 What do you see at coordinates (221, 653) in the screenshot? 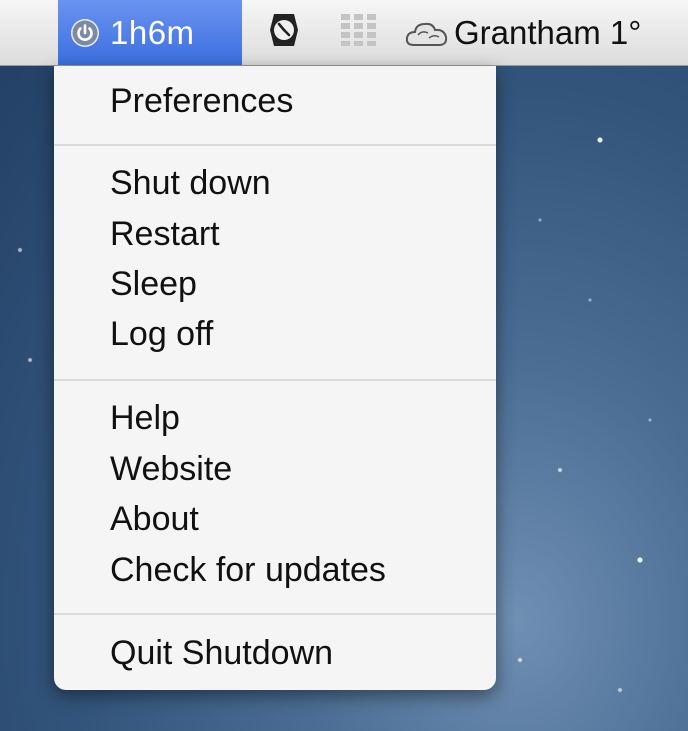
I see `menu-item-quit-shutdown: Quit Shutdown` at bounding box center [221, 653].